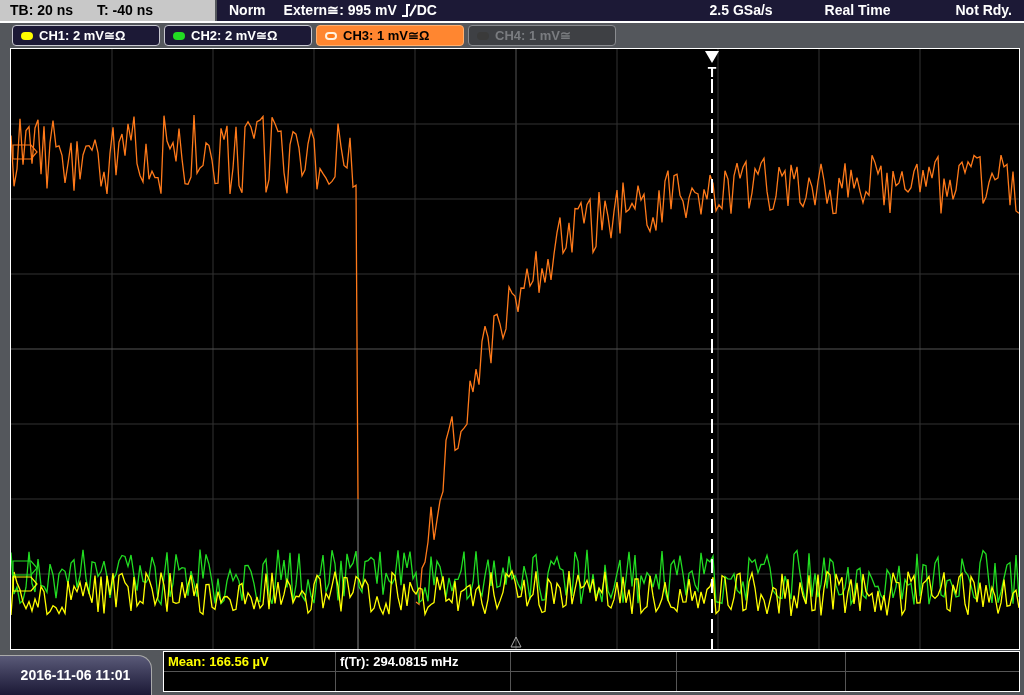 This screenshot has height=695, width=1024. Describe the element at coordinates (340, 10) in the screenshot. I see `trigger-source-label: Extern≅: 995 mV` at that location.